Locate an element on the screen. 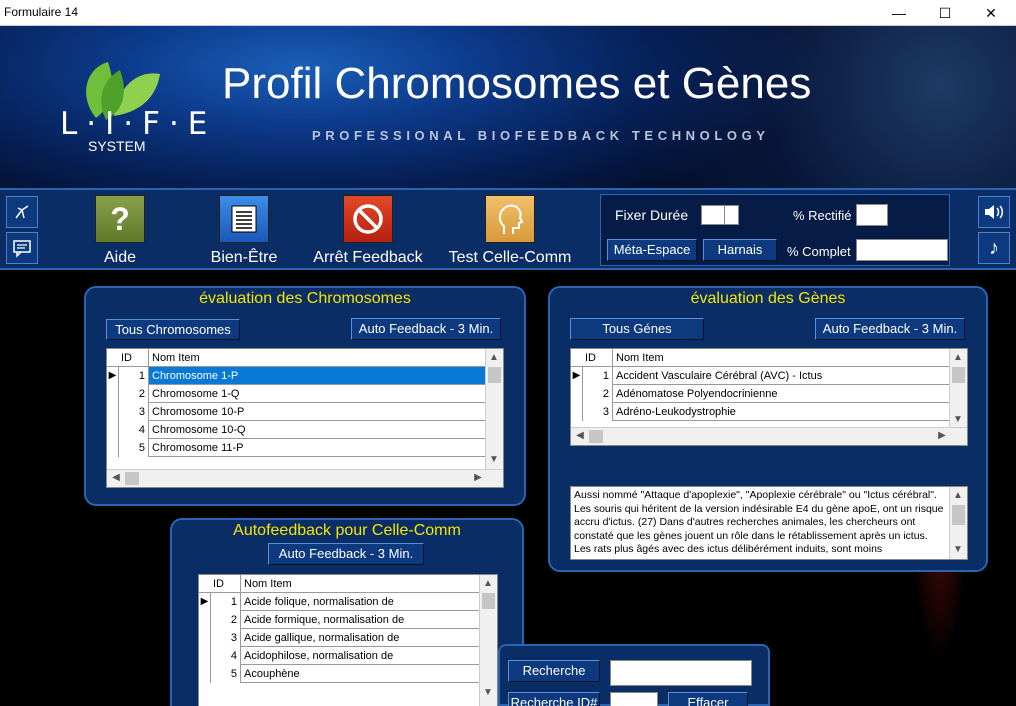 The width and height of the screenshot is (1016, 706). question-icon: ? is located at coordinates (120, 219).